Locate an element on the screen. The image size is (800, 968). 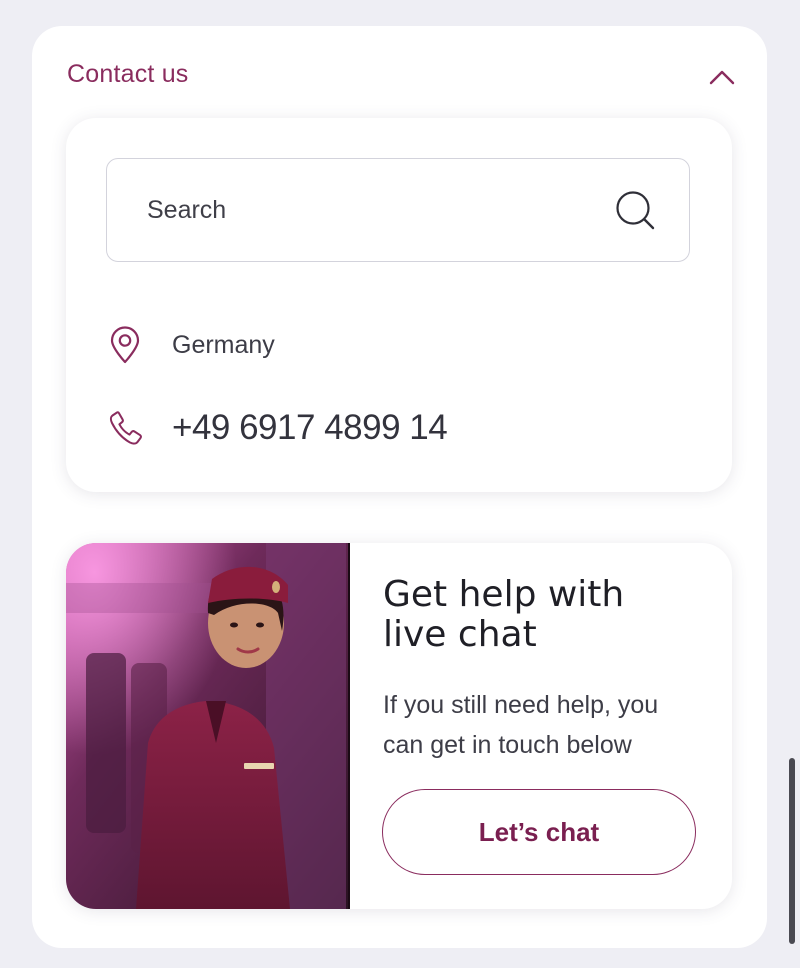
search-input is located at coordinates (362, 210).